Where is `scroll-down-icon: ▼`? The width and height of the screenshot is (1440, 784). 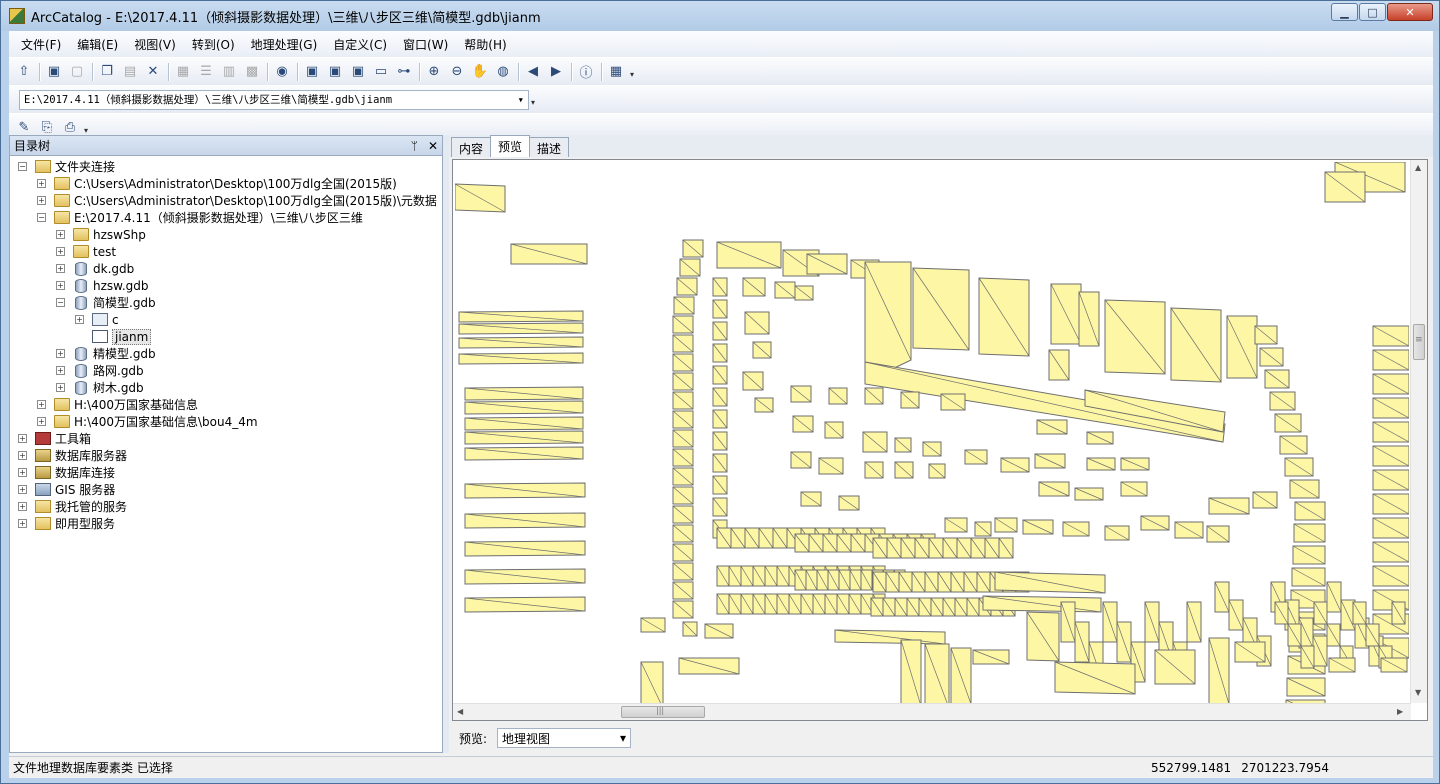
scroll-down-icon: ▼ is located at coordinates (1418, 692).